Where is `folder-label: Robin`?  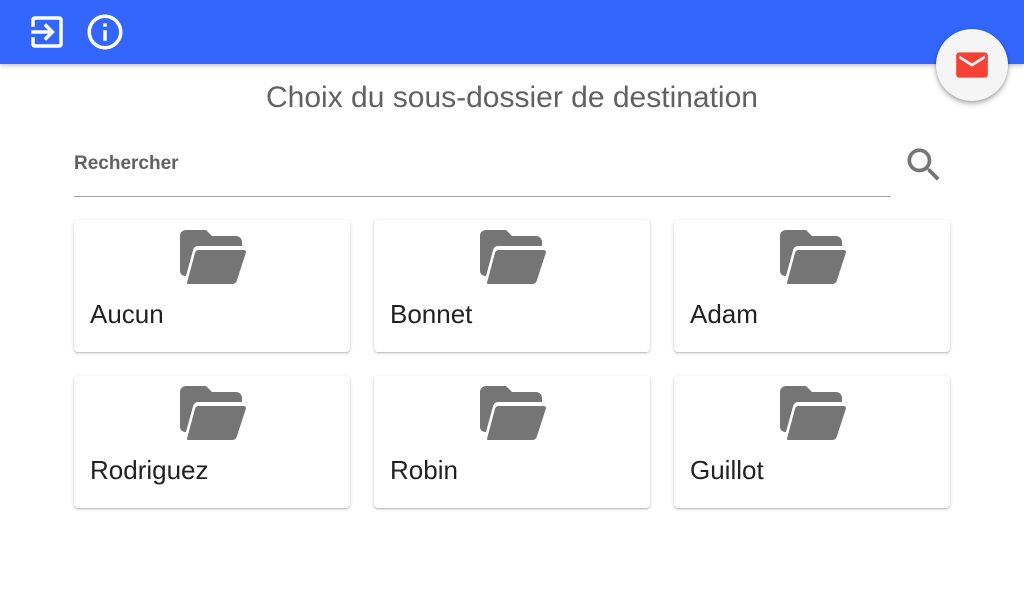 folder-label: Robin is located at coordinates (424, 470).